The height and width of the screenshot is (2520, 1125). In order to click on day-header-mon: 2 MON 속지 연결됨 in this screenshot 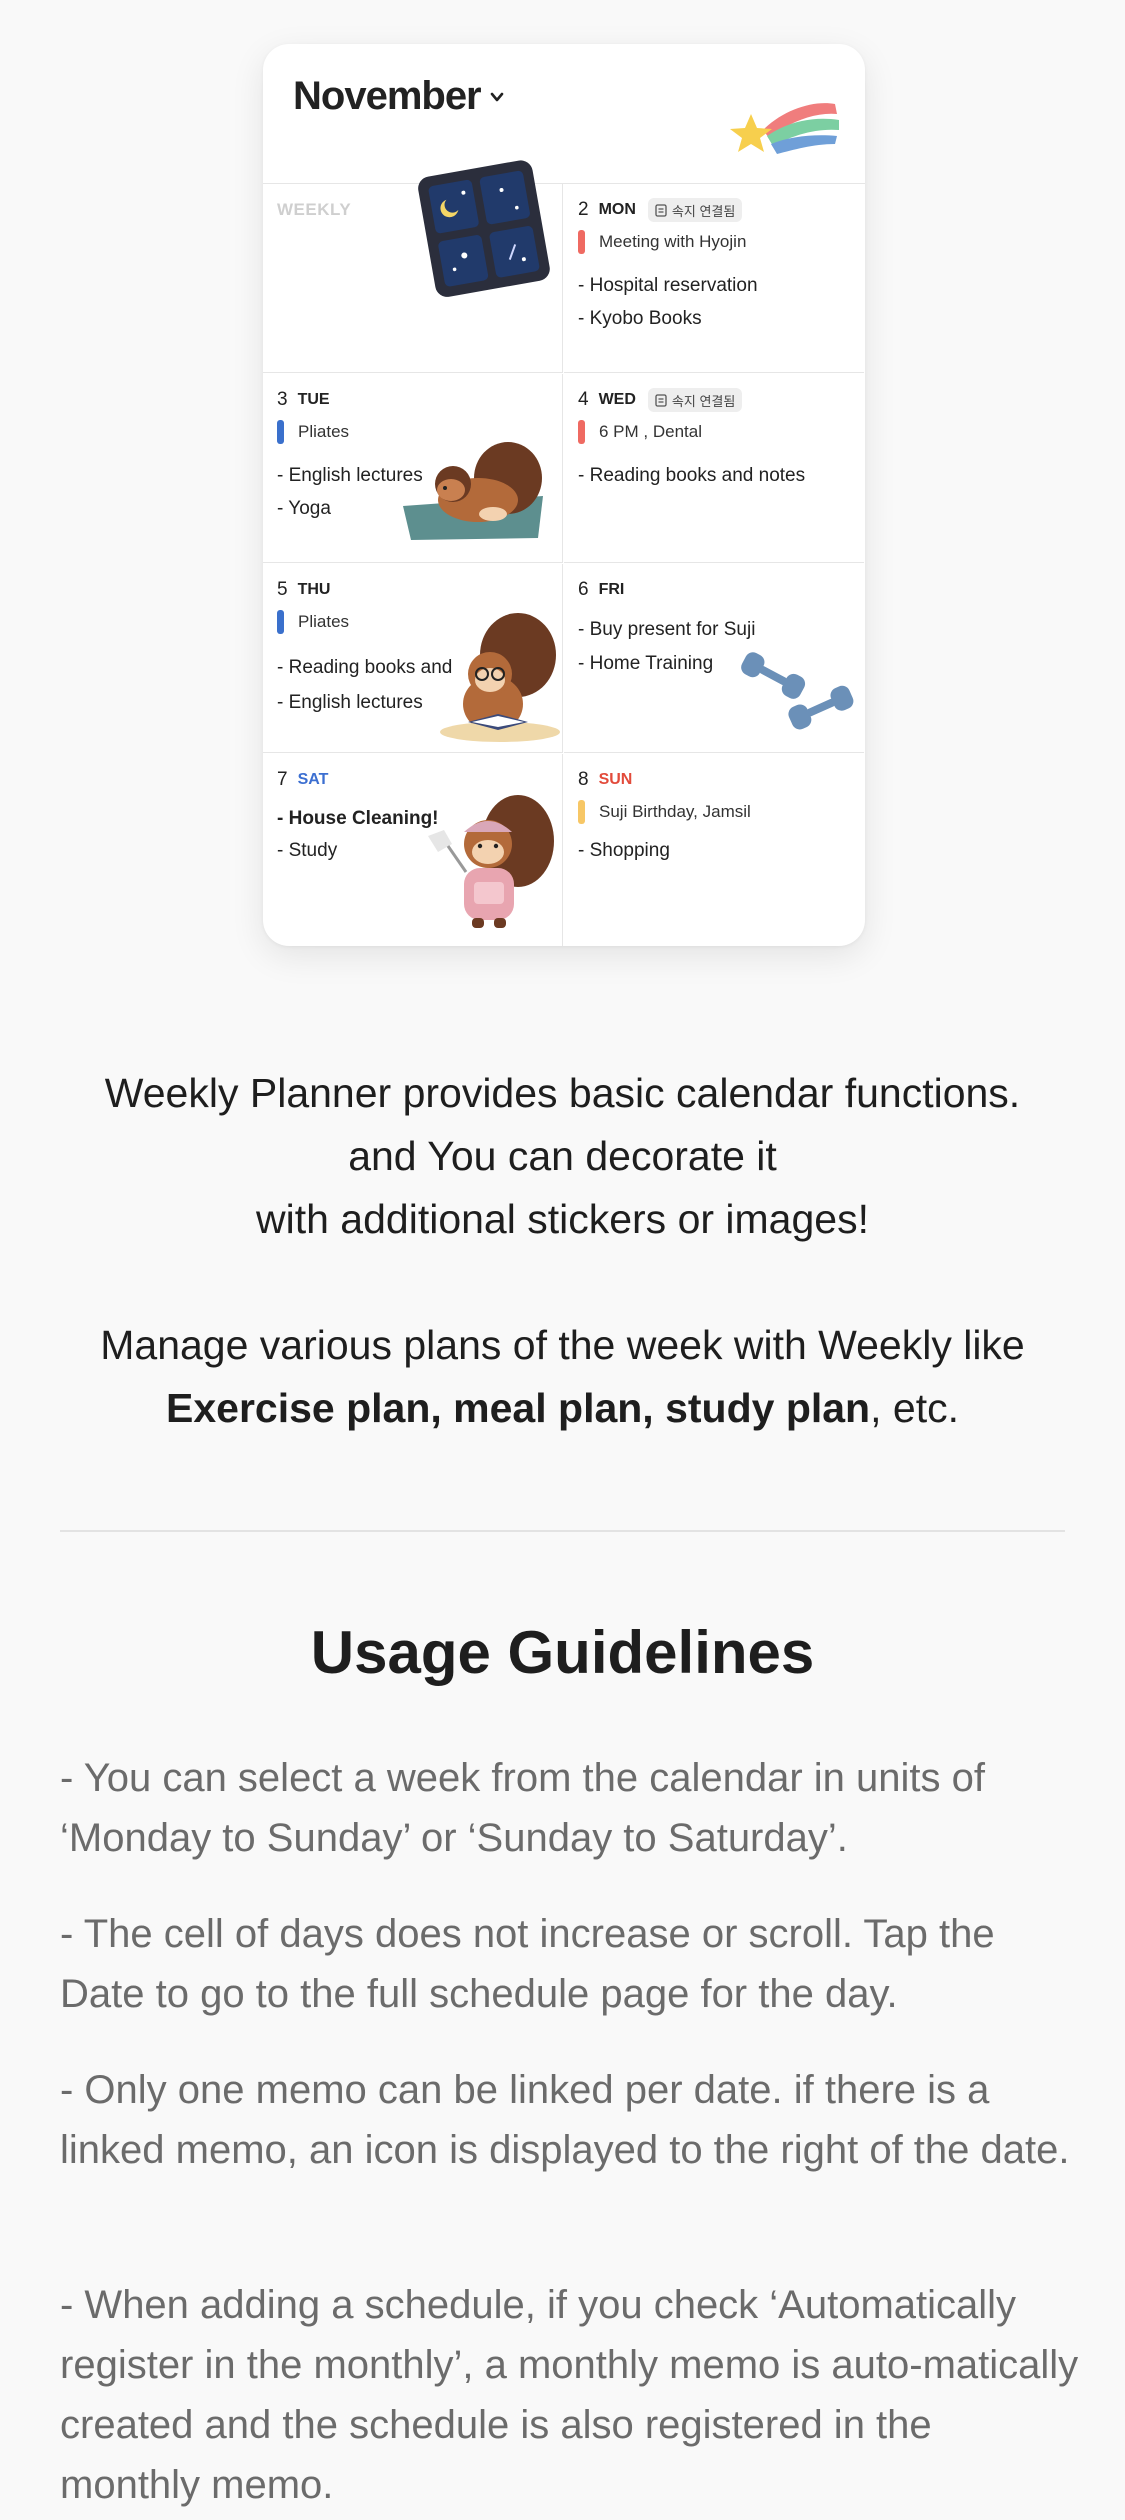, I will do `click(660, 210)`.